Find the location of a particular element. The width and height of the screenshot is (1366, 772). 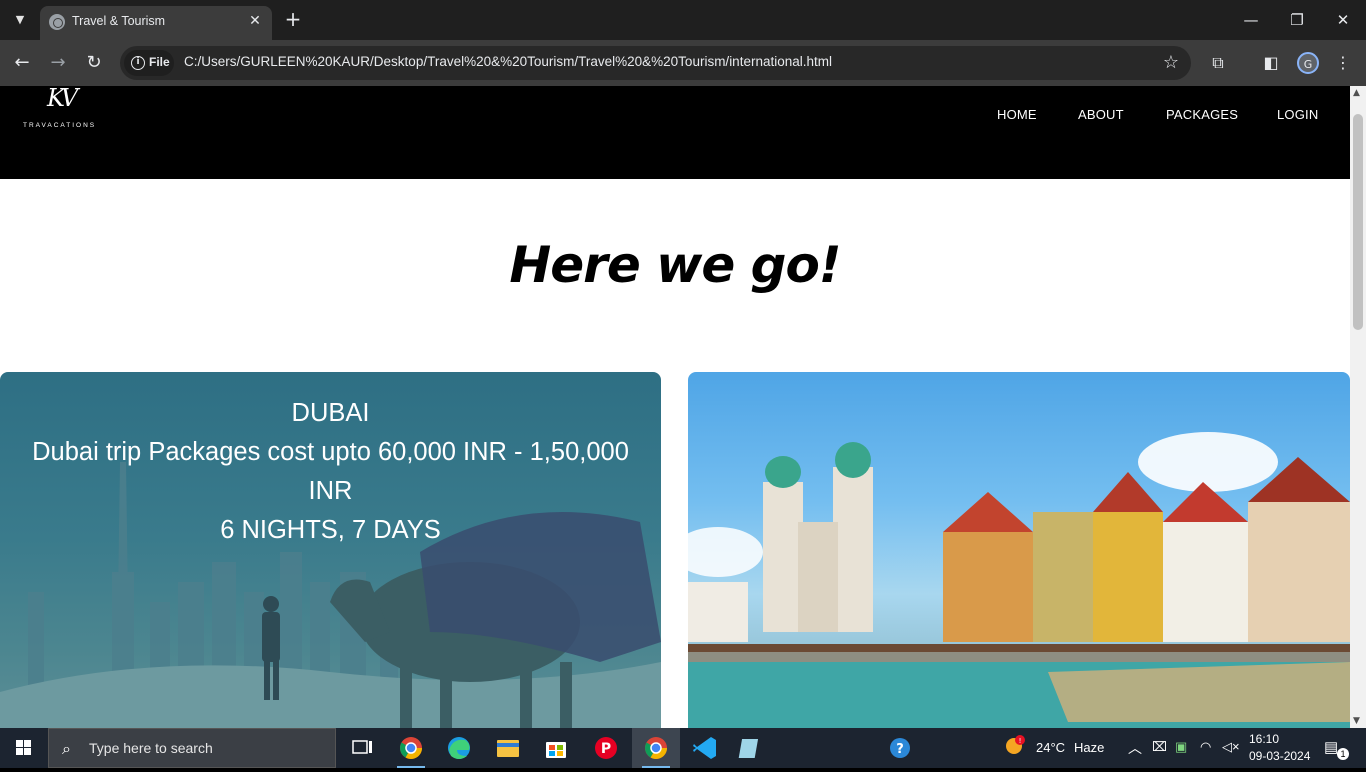

scroll-down-arrow-icon: ▼ is located at coordinates (1356, 721).